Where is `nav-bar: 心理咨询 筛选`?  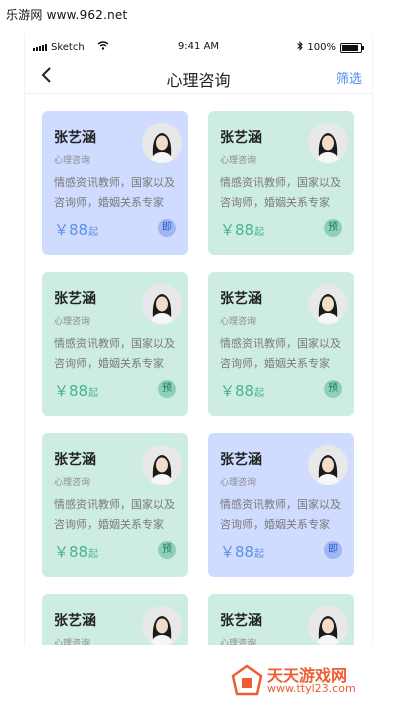 nav-bar: 心理咨询 筛选 is located at coordinates (198, 76).